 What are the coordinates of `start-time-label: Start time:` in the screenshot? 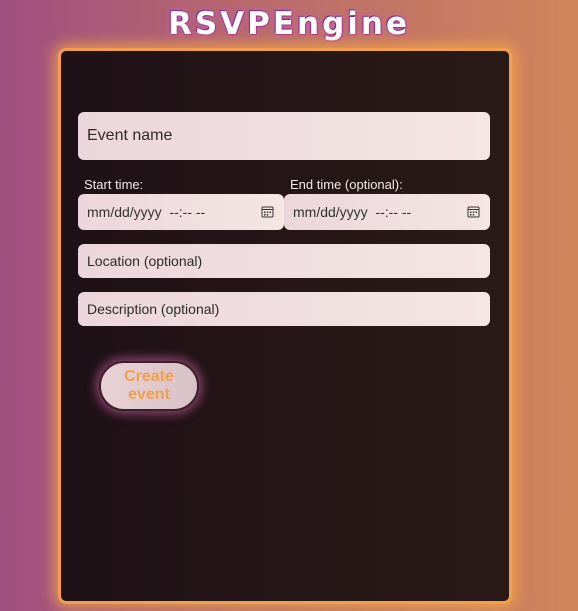 It's located at (114, 184).